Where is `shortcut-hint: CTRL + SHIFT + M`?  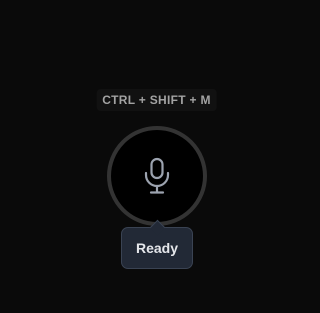
shortcut-hint: CTRL + SHIFT + M is located at coordinates (156, 100).